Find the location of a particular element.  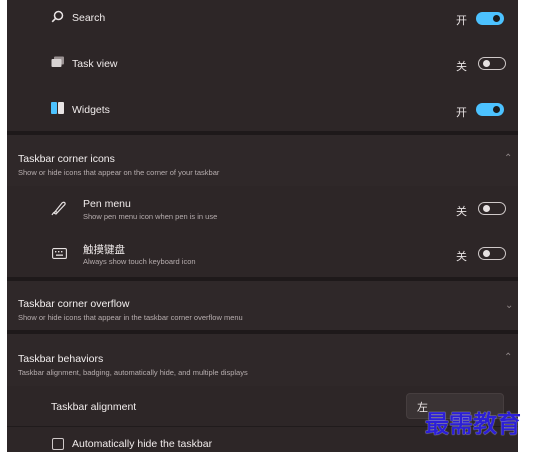

widgets-toggle is located at coordinates (490, 109).